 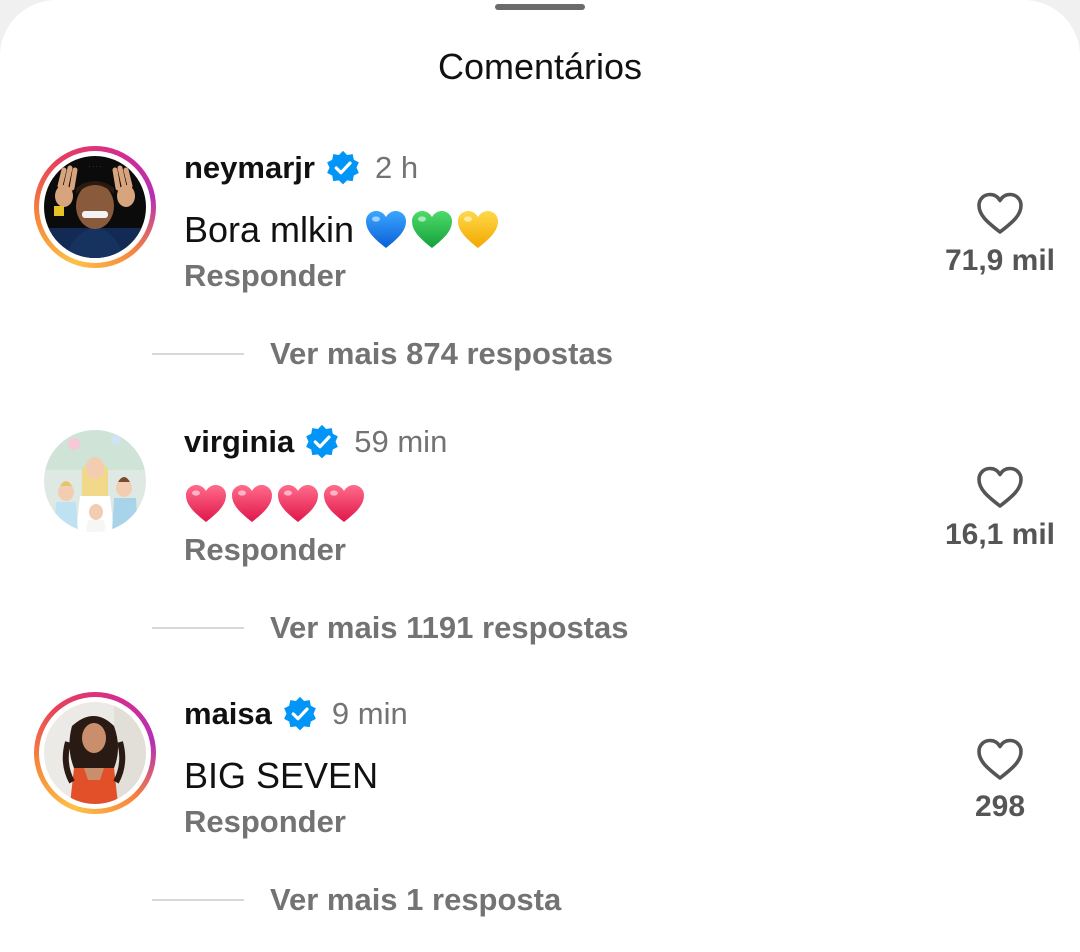 I want to click on avatar-story-ring: · · · ·, so click(x=95, y=207).